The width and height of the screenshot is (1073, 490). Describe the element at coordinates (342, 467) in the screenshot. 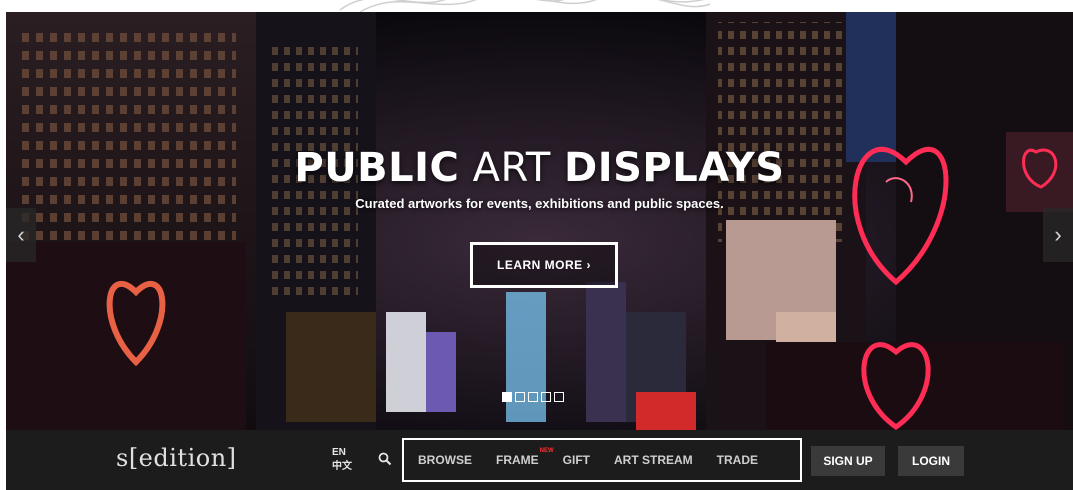

I see `lang-zh: 中文` at that location.